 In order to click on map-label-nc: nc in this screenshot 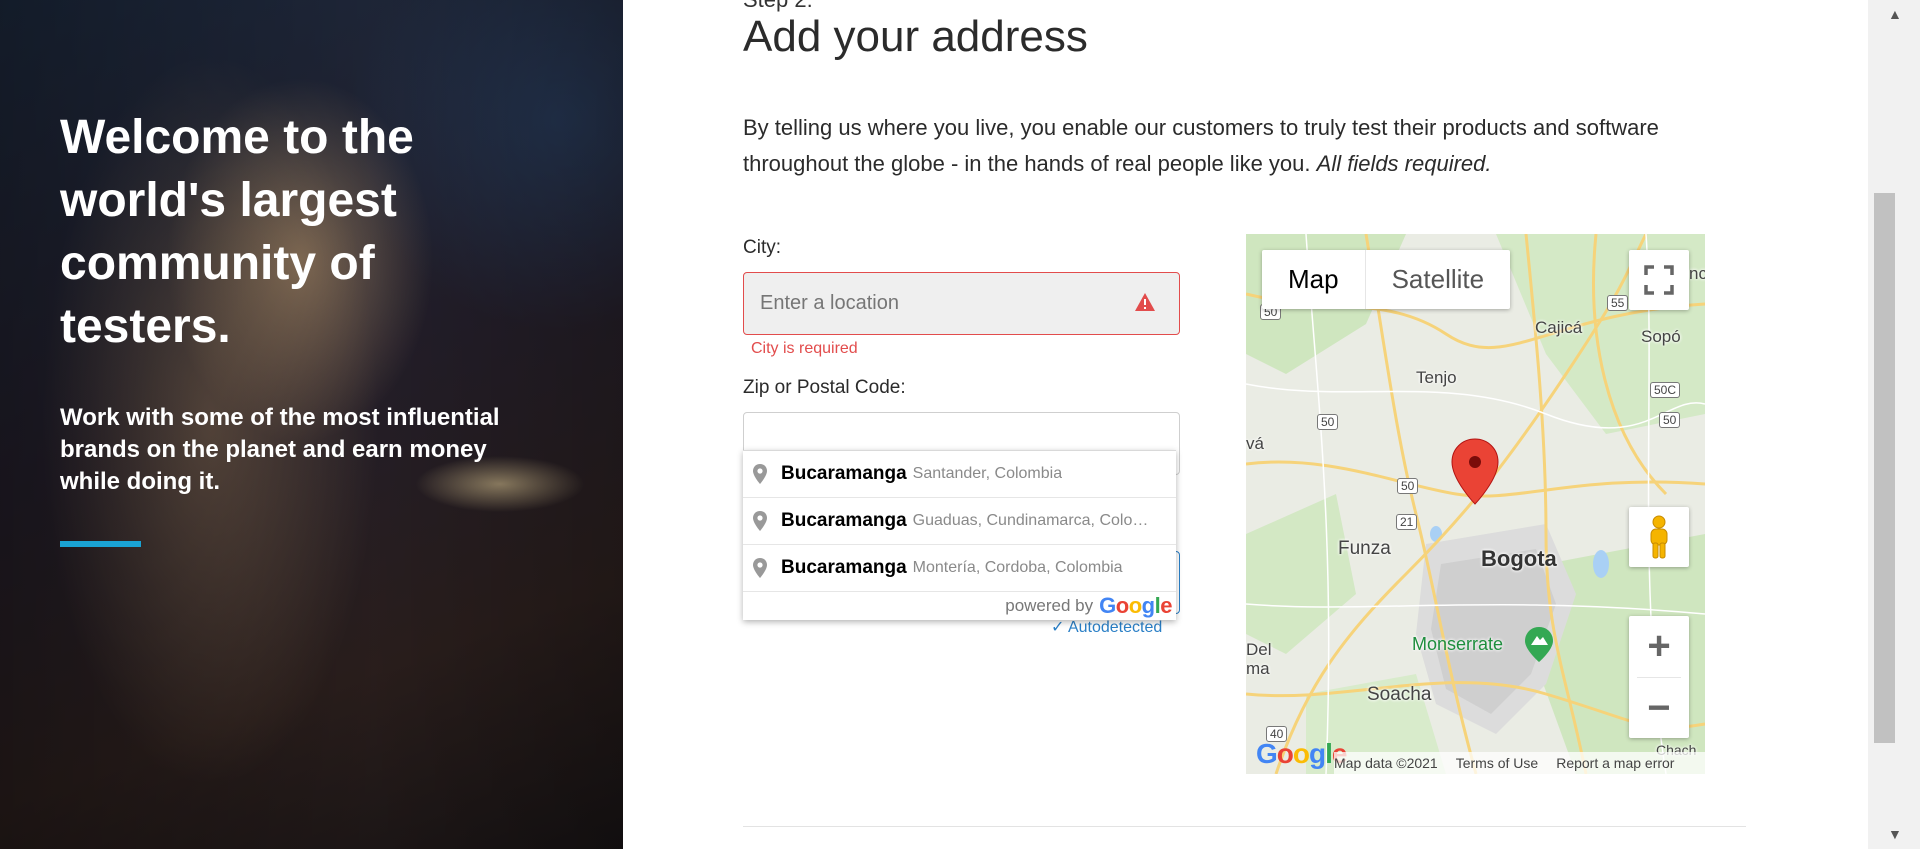, I will do `click(1697, 273)`.